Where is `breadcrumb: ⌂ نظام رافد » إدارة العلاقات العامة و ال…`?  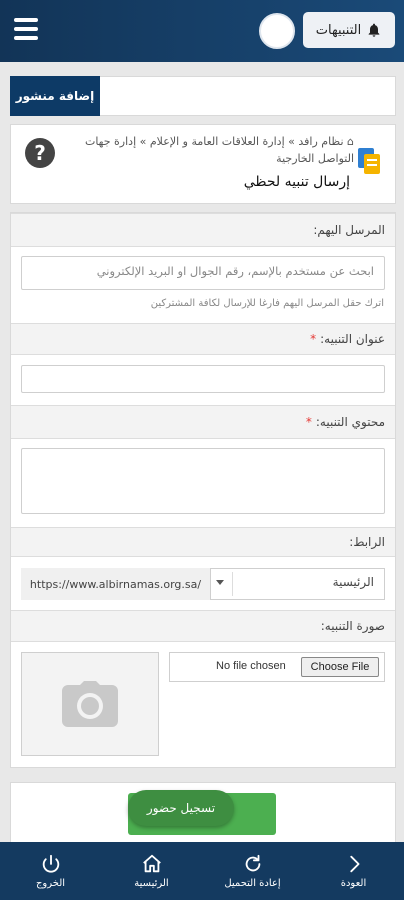
breadcrumb: ⌂ نظام رافد » إدارة العلاقات العامة و ال… is located at coordinates (209, 150).